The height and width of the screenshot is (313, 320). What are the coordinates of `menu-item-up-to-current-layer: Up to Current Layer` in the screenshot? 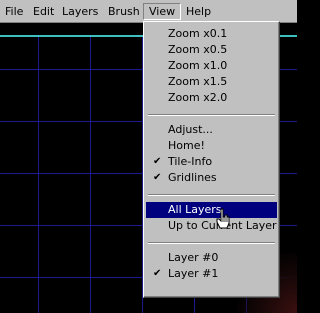 It's located at (211, 226).